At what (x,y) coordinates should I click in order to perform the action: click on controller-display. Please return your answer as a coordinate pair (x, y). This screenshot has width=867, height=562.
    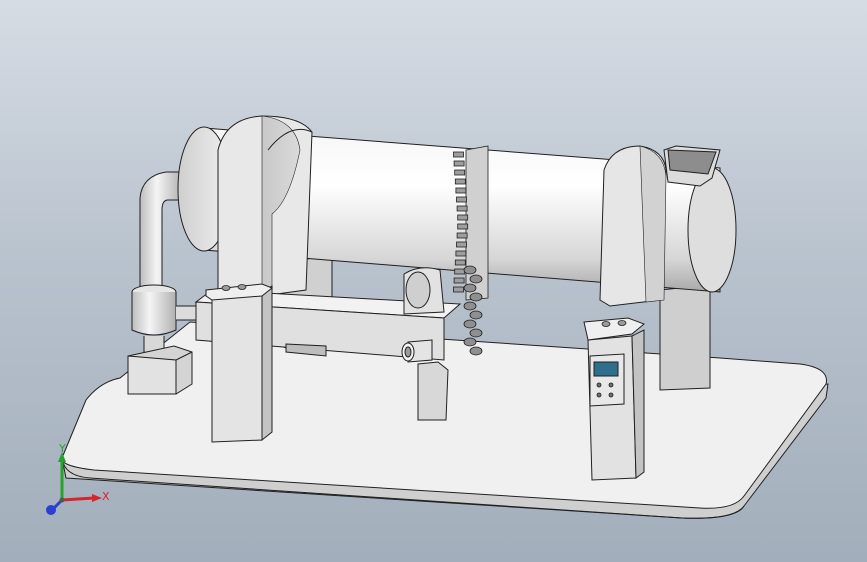
    Looking at the image, I should click on (606, 369).